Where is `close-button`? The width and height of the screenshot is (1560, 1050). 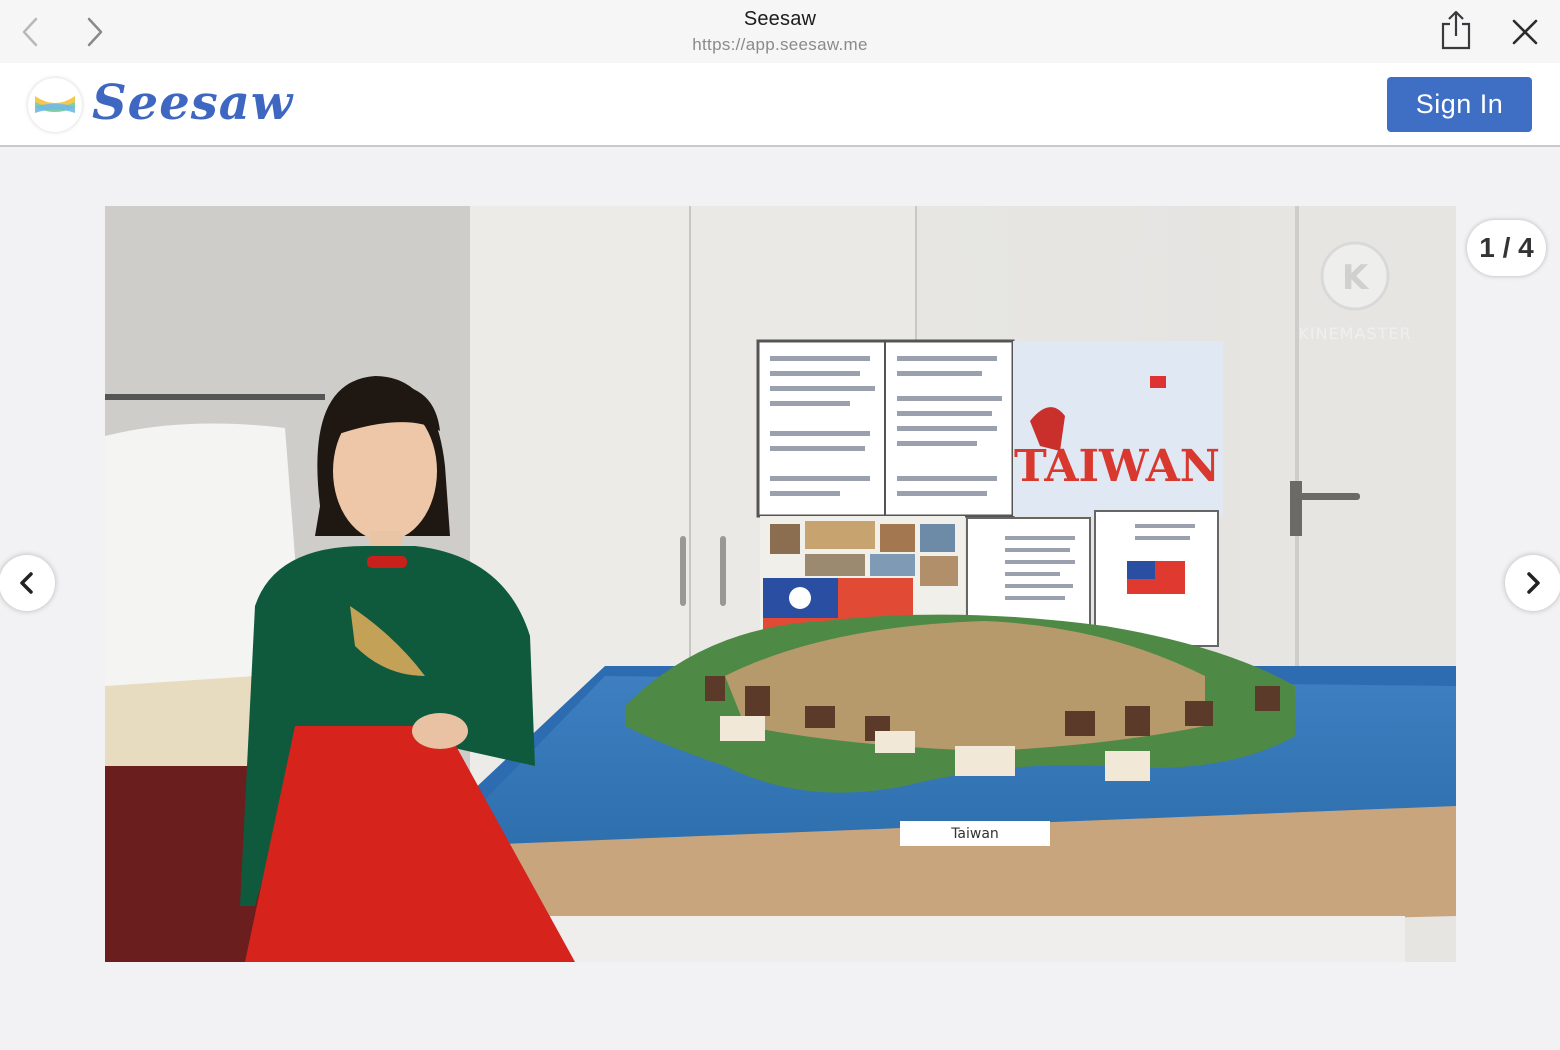 close-button is located at coordinates (1525, 32).